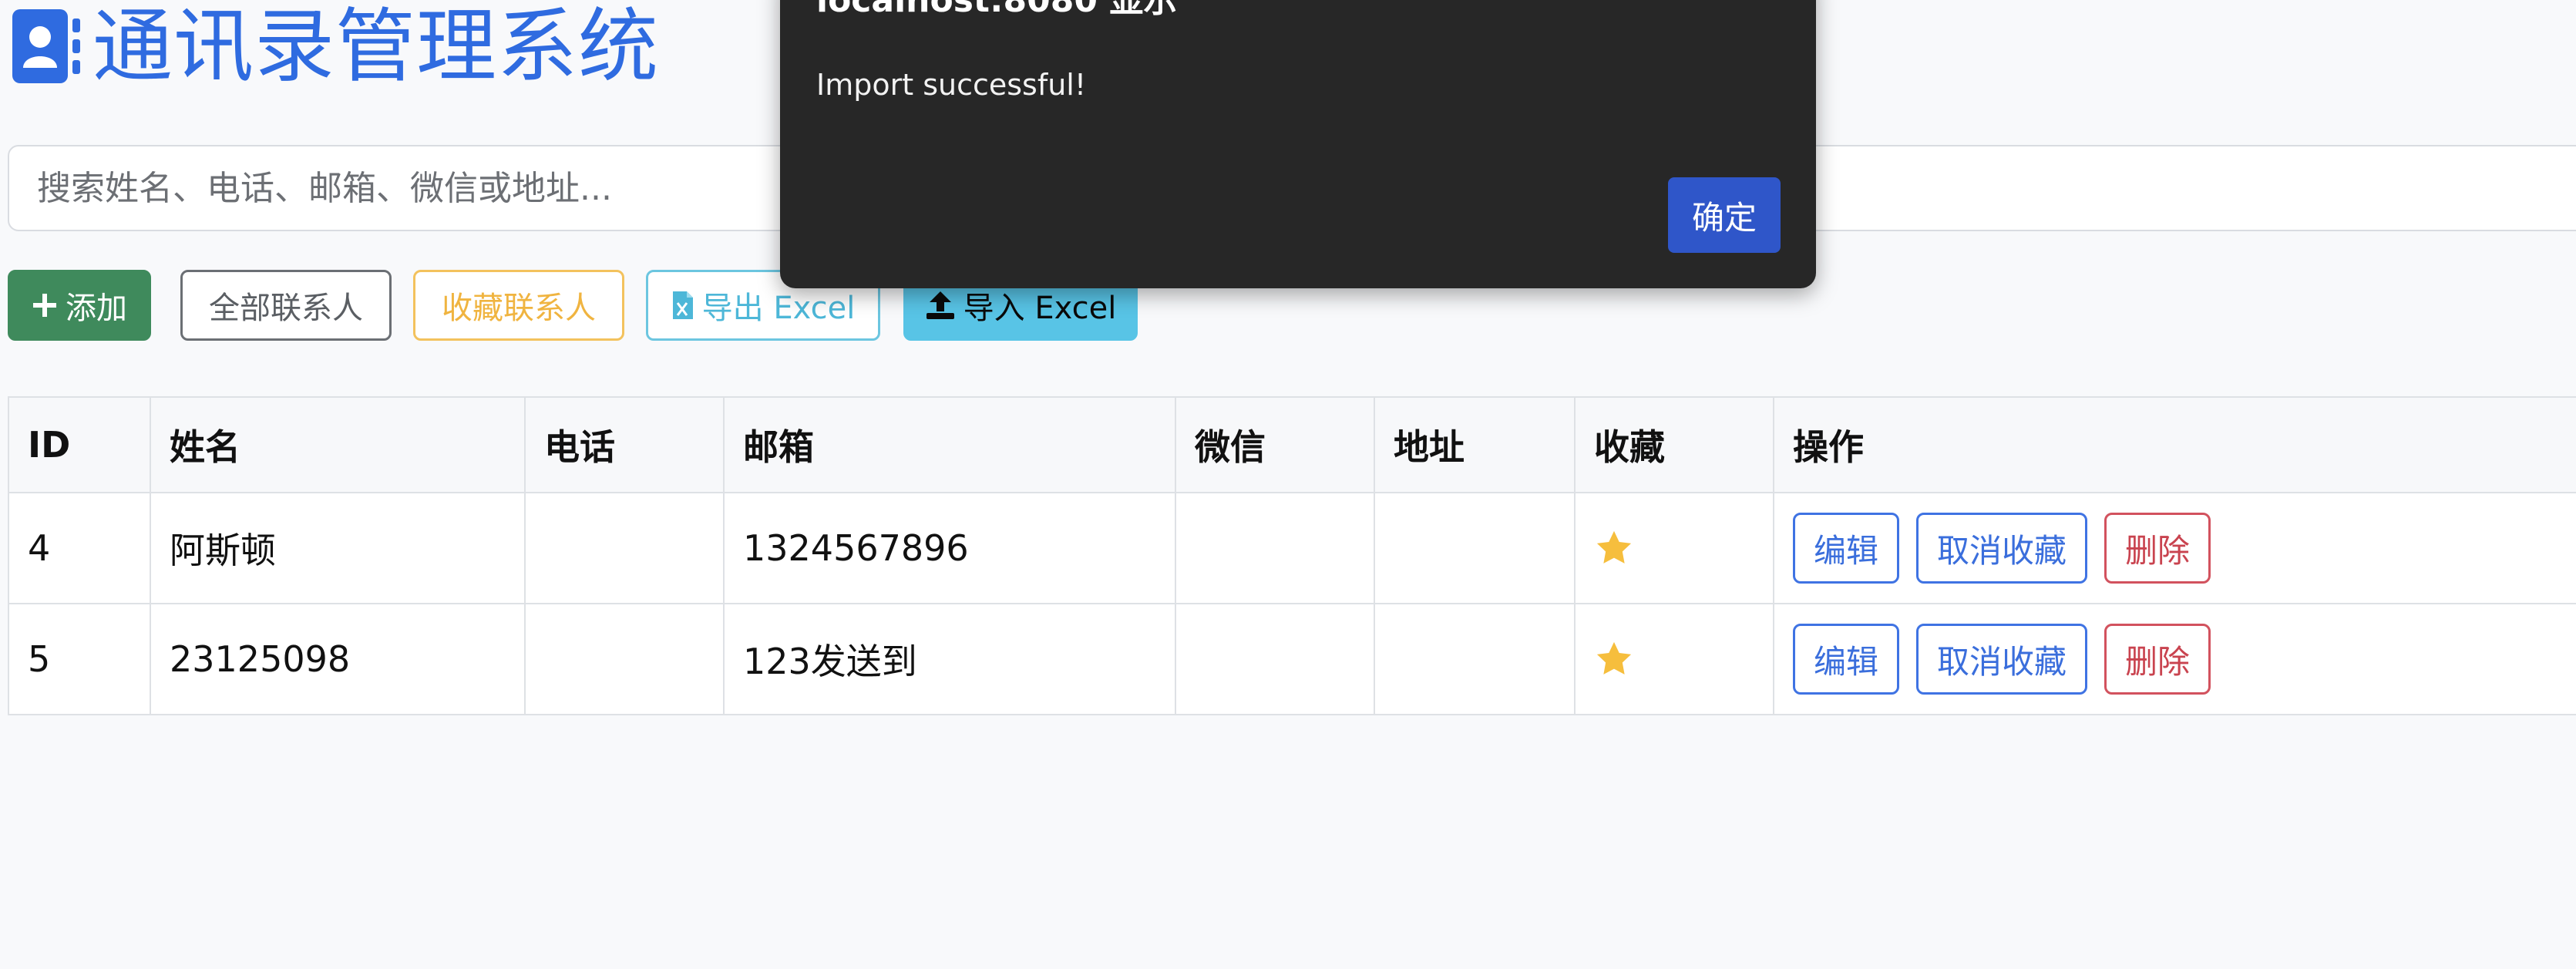 Image resolution: width=2576 pixels, height=969 pixels. Describe the element at coordinates (79, 548) in the screenshot. I see `cell-id: 4` at that location.